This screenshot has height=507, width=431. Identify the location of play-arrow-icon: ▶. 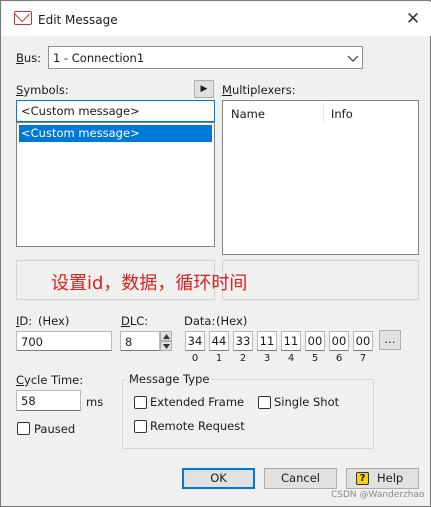
(204, 89).